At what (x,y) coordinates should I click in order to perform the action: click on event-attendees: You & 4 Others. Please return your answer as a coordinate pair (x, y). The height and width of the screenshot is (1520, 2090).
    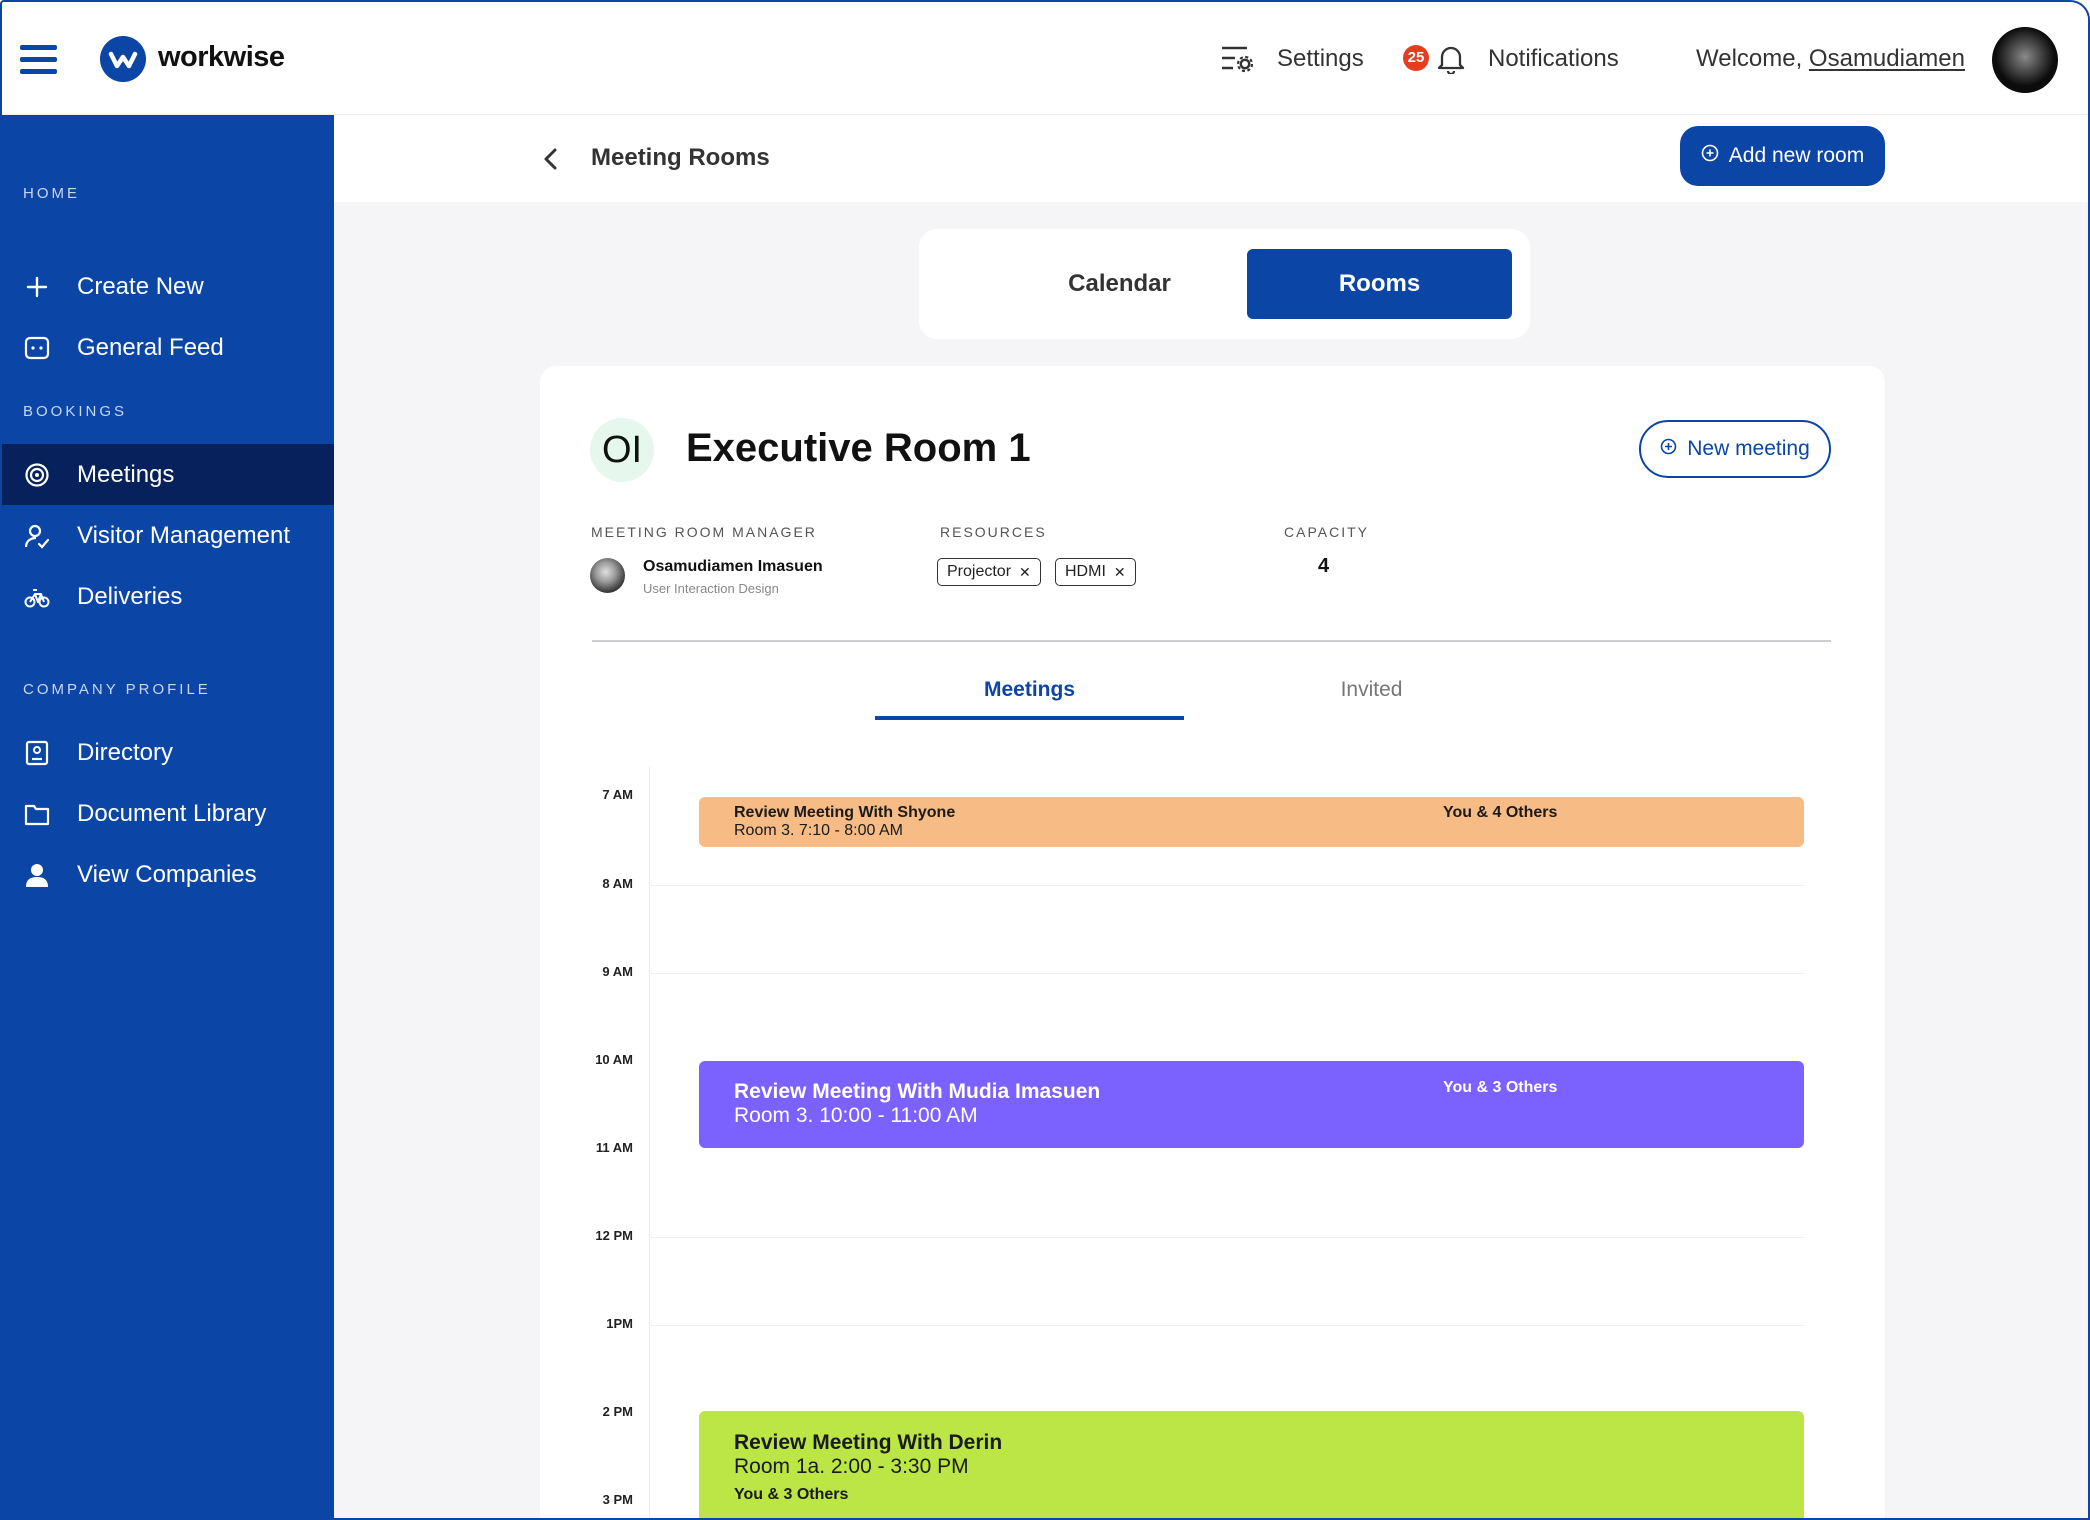
    Looking at the image, I should click on (1500, 812).